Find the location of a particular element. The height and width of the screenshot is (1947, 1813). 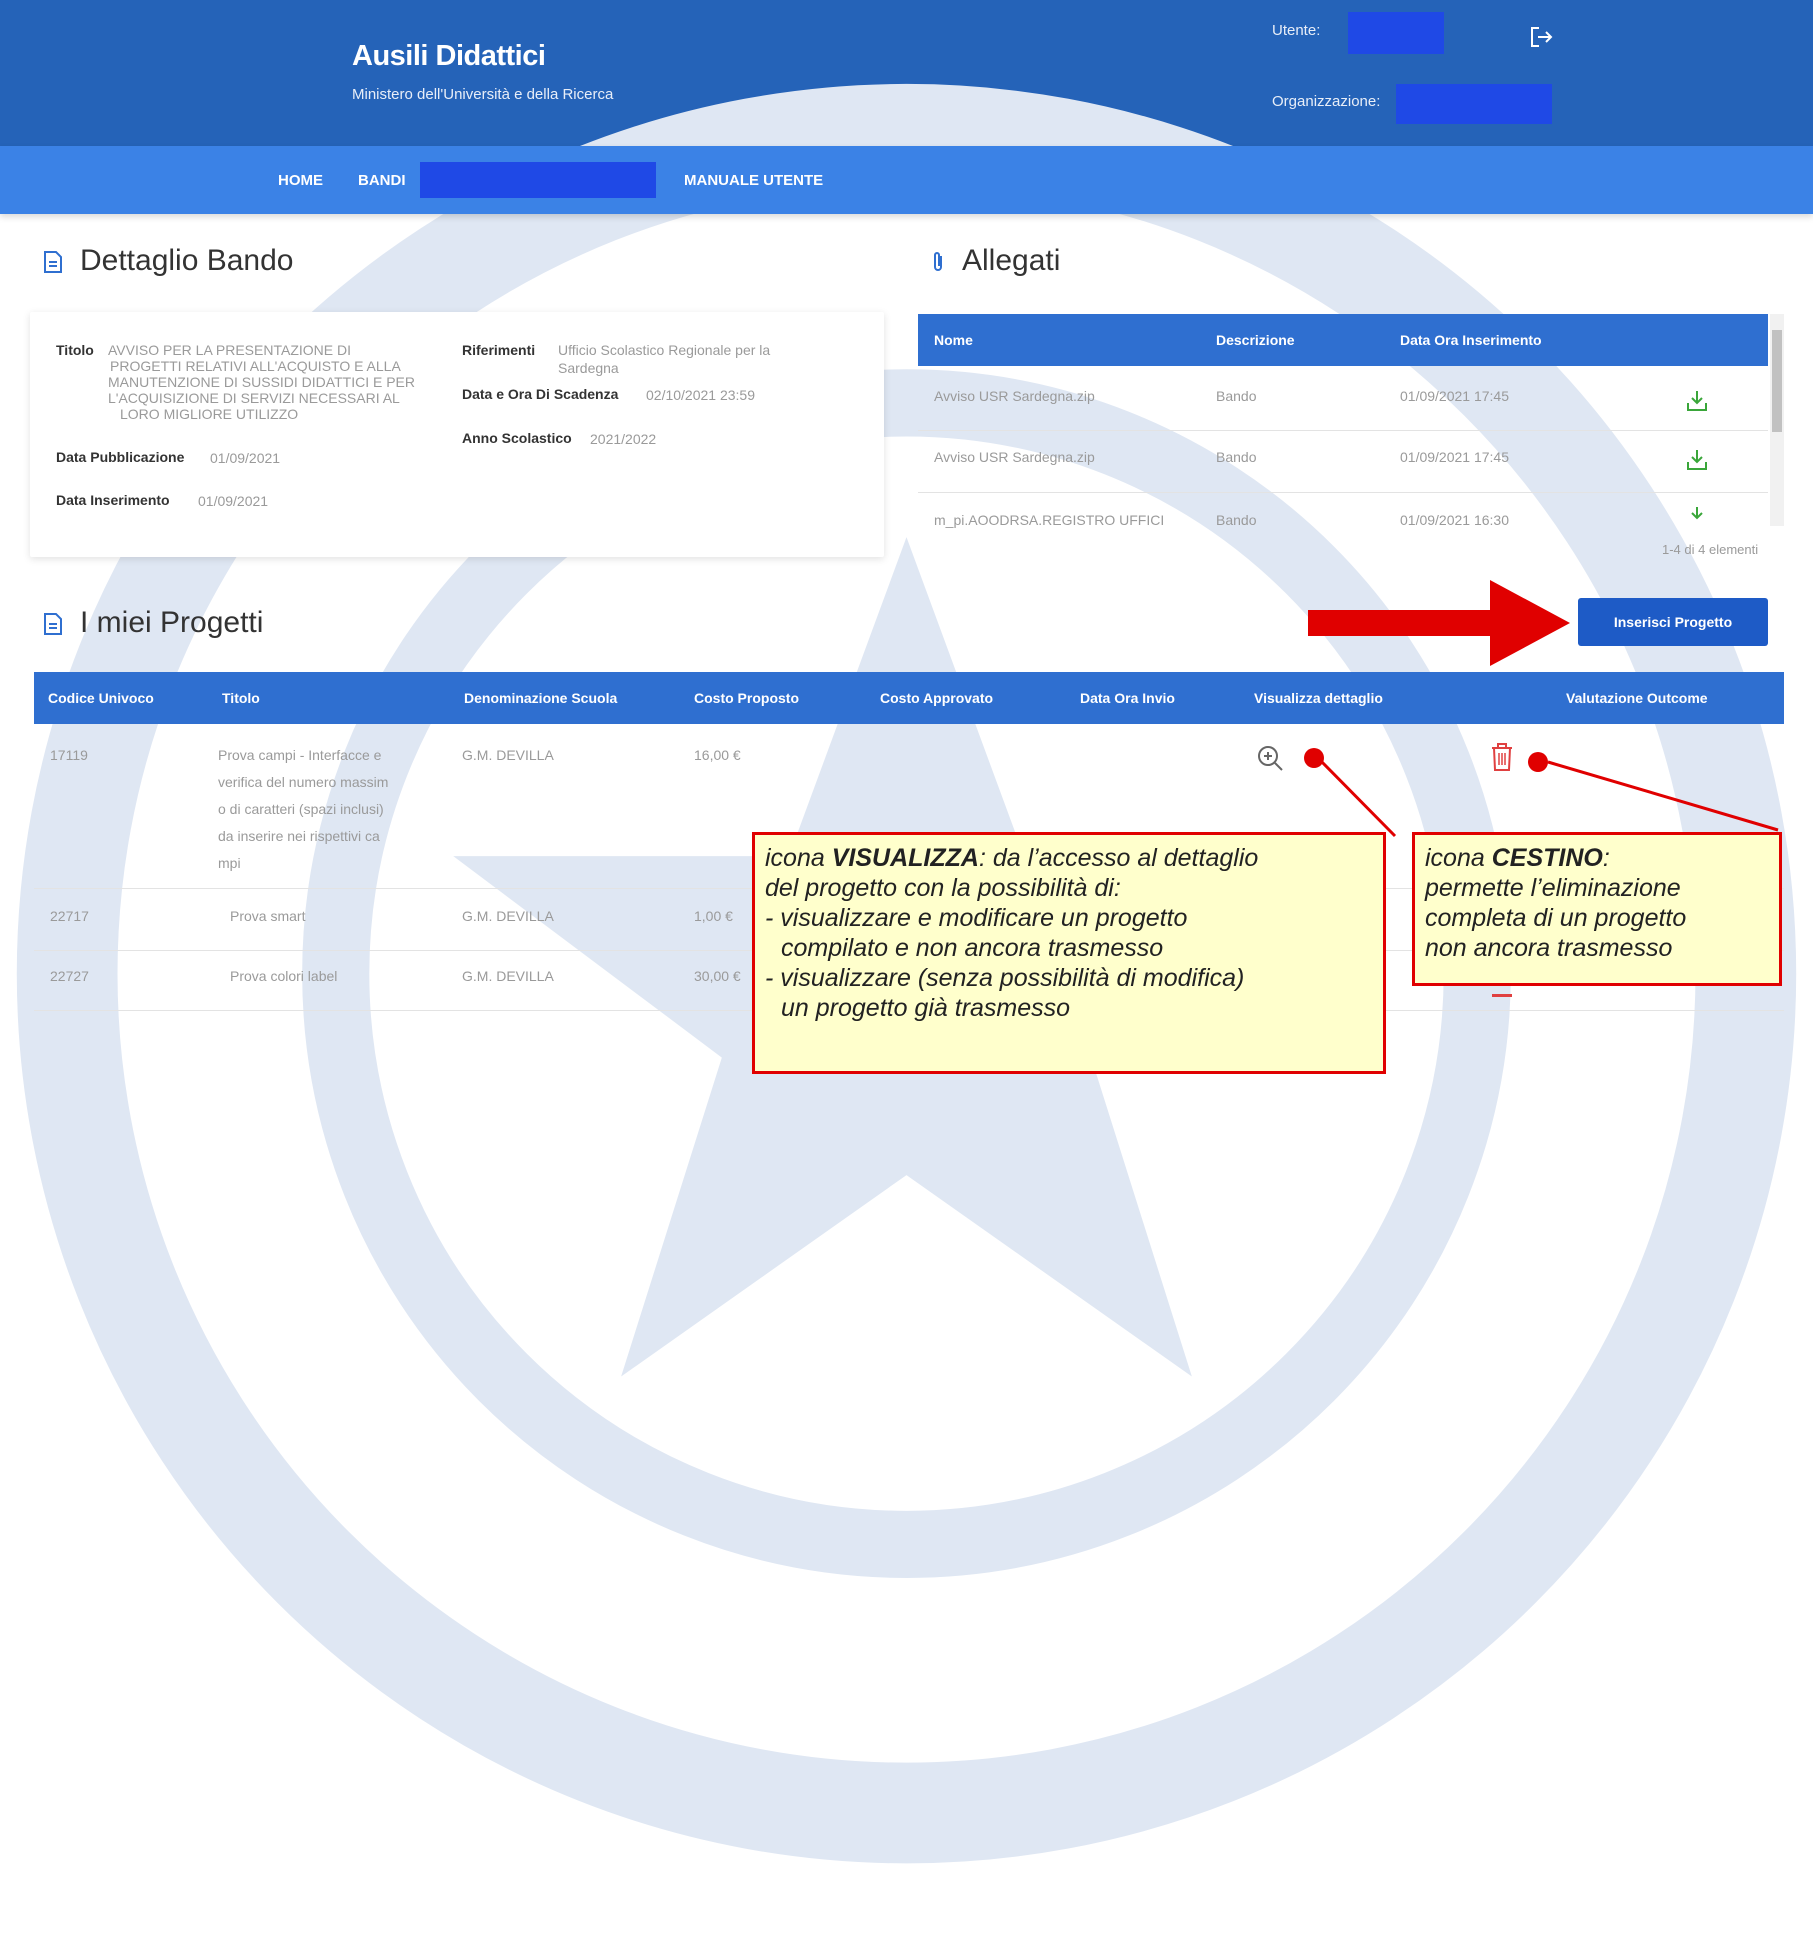

callout-text: permette l’eliminazione is located at coordinates (1553, 888).